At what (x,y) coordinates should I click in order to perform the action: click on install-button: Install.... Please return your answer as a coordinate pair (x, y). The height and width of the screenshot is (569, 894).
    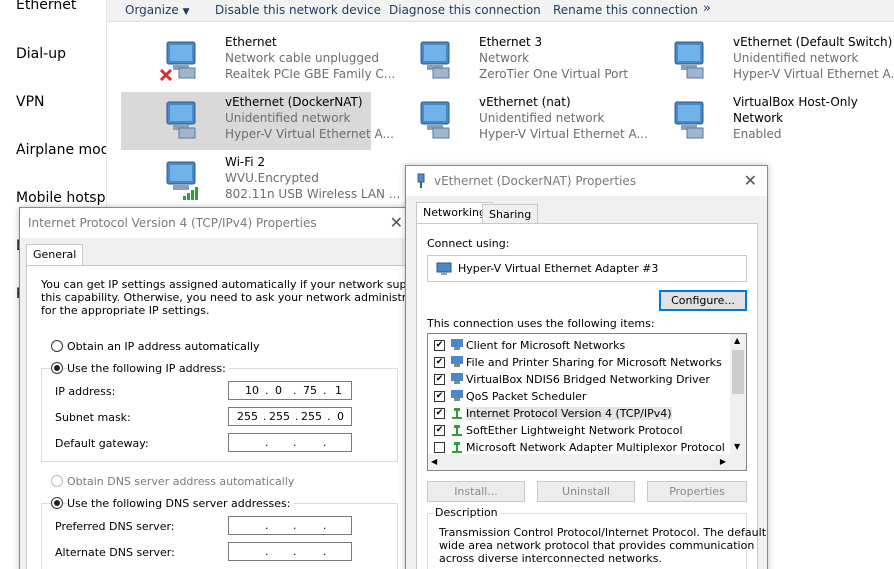
    Looking at the image, I should click on (476, 491).